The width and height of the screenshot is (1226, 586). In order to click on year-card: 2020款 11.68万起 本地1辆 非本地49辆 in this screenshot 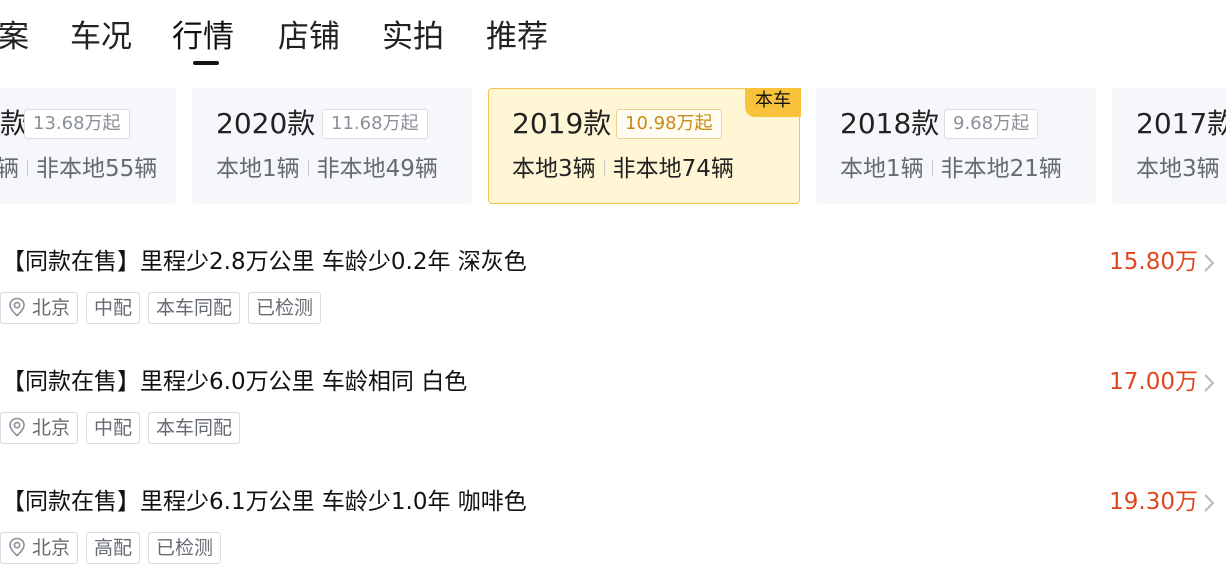, I will do `click(332, 146)`.